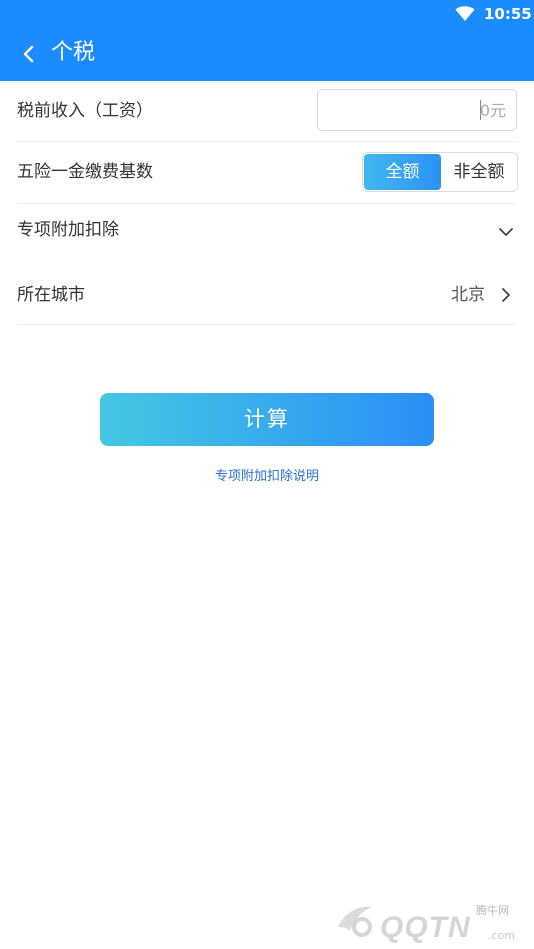  What do you see at coordinates (267, 14) in the screenshot?
I see `status-bar: 10:55` at bounding box center [267, 14].